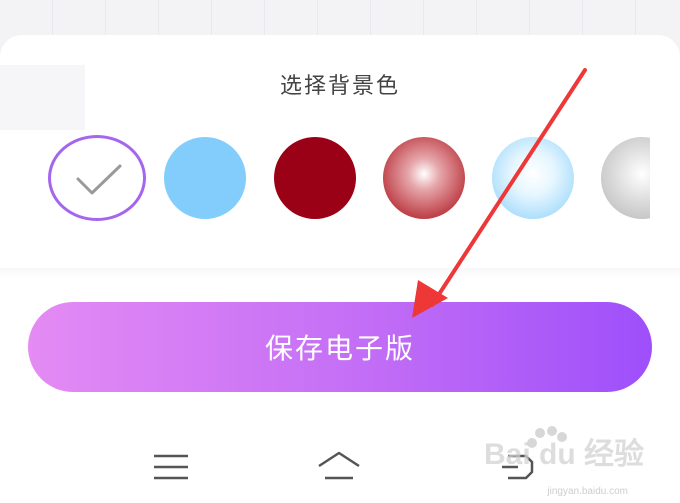 Image resolution: width=680 pixels, height=503 pixels. I want to click on swatch-gray-gradient, so click(625, 178).